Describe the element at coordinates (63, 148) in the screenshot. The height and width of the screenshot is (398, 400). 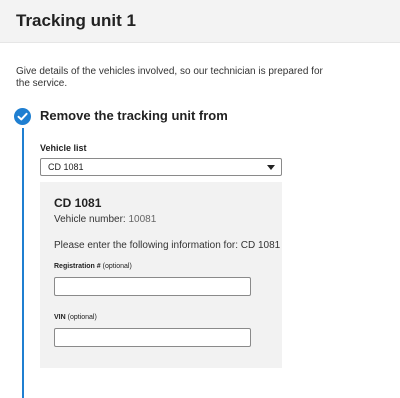
I see `vehicle-list-label: Vehicle list` at that location.